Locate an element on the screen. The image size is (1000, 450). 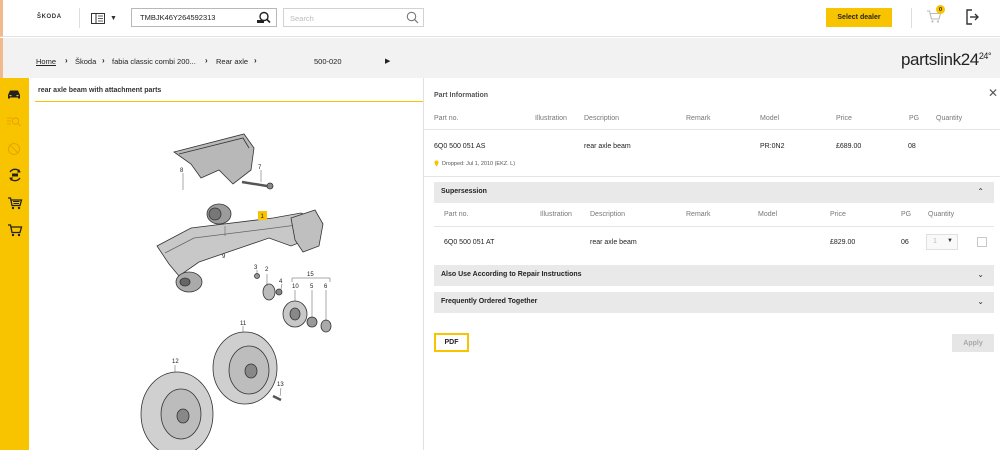
supersession-section: Supersession ⌃ is located at coordinates (714, 192).